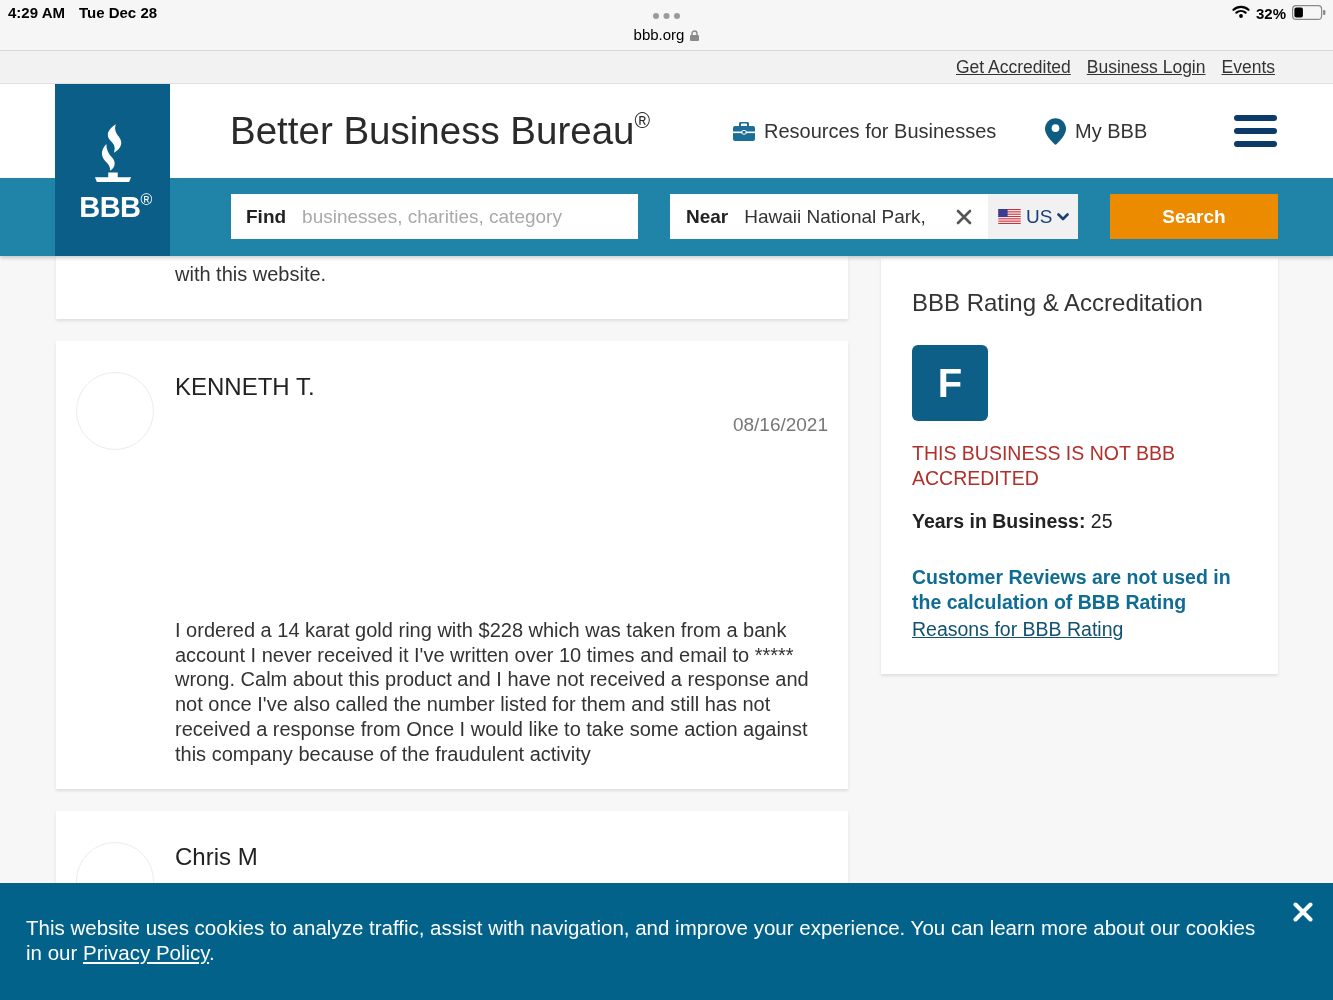  Describe the element at coordinates (266, 216) in the screenshot. I see `find-label: Find` at that location.